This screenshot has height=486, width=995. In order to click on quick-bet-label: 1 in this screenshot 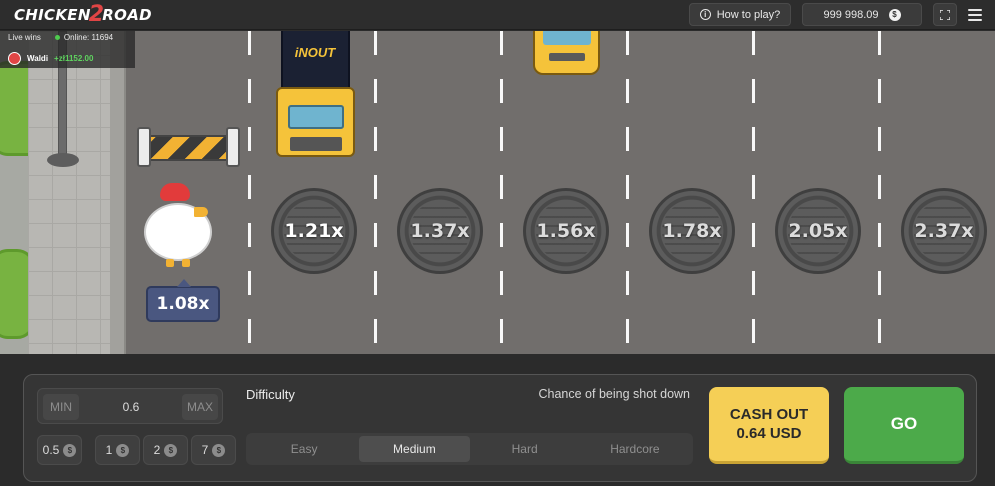, I will do `click(109, 450)`.